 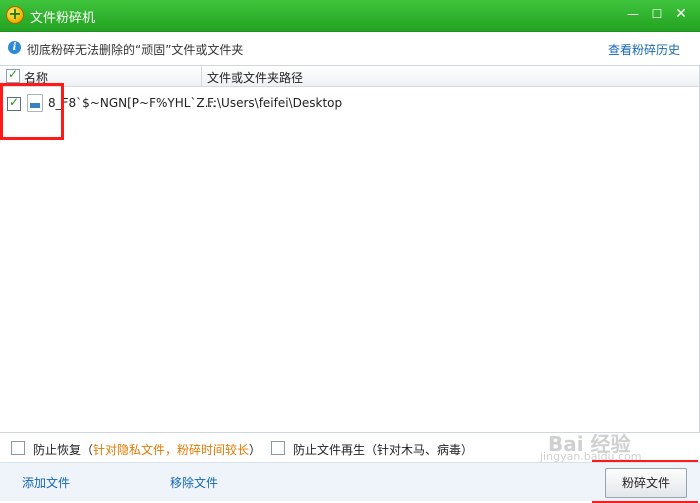 What do you see at coordinates (681, 14) in the screenshot?
I see `close-button: ✕` at bounding box center [681, 14].